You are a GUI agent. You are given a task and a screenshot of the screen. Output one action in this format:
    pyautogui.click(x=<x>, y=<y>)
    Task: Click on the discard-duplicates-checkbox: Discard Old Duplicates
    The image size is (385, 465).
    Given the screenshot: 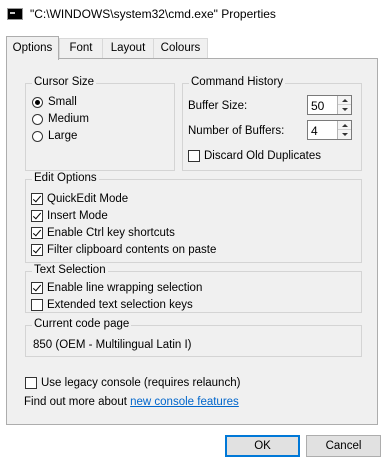 What is the action you would take?
    pyautogui.click(x=254, y=156)
    